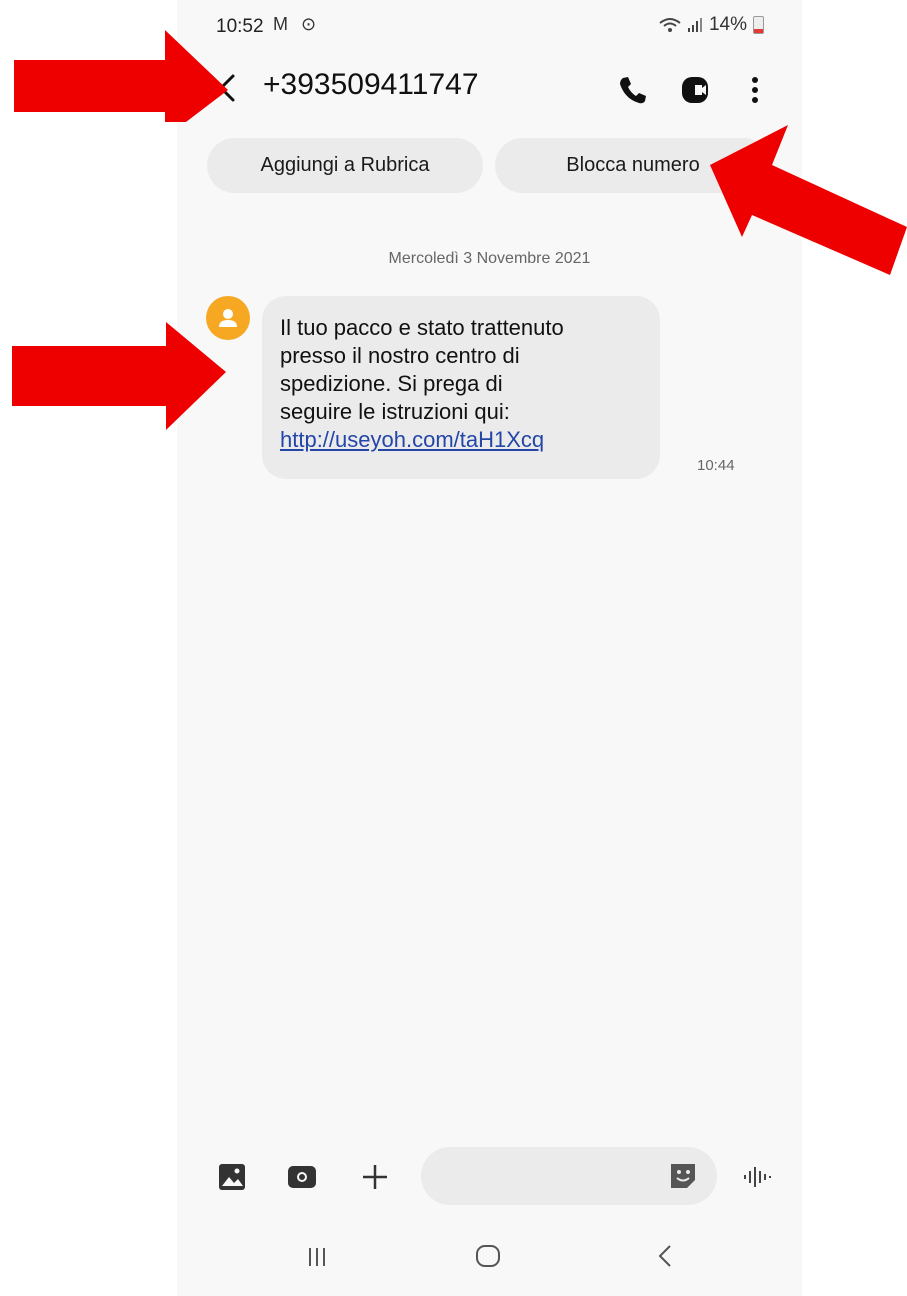 The image size is (907, 1296). I want to click on battery-level: 14%, so click(727, 24).